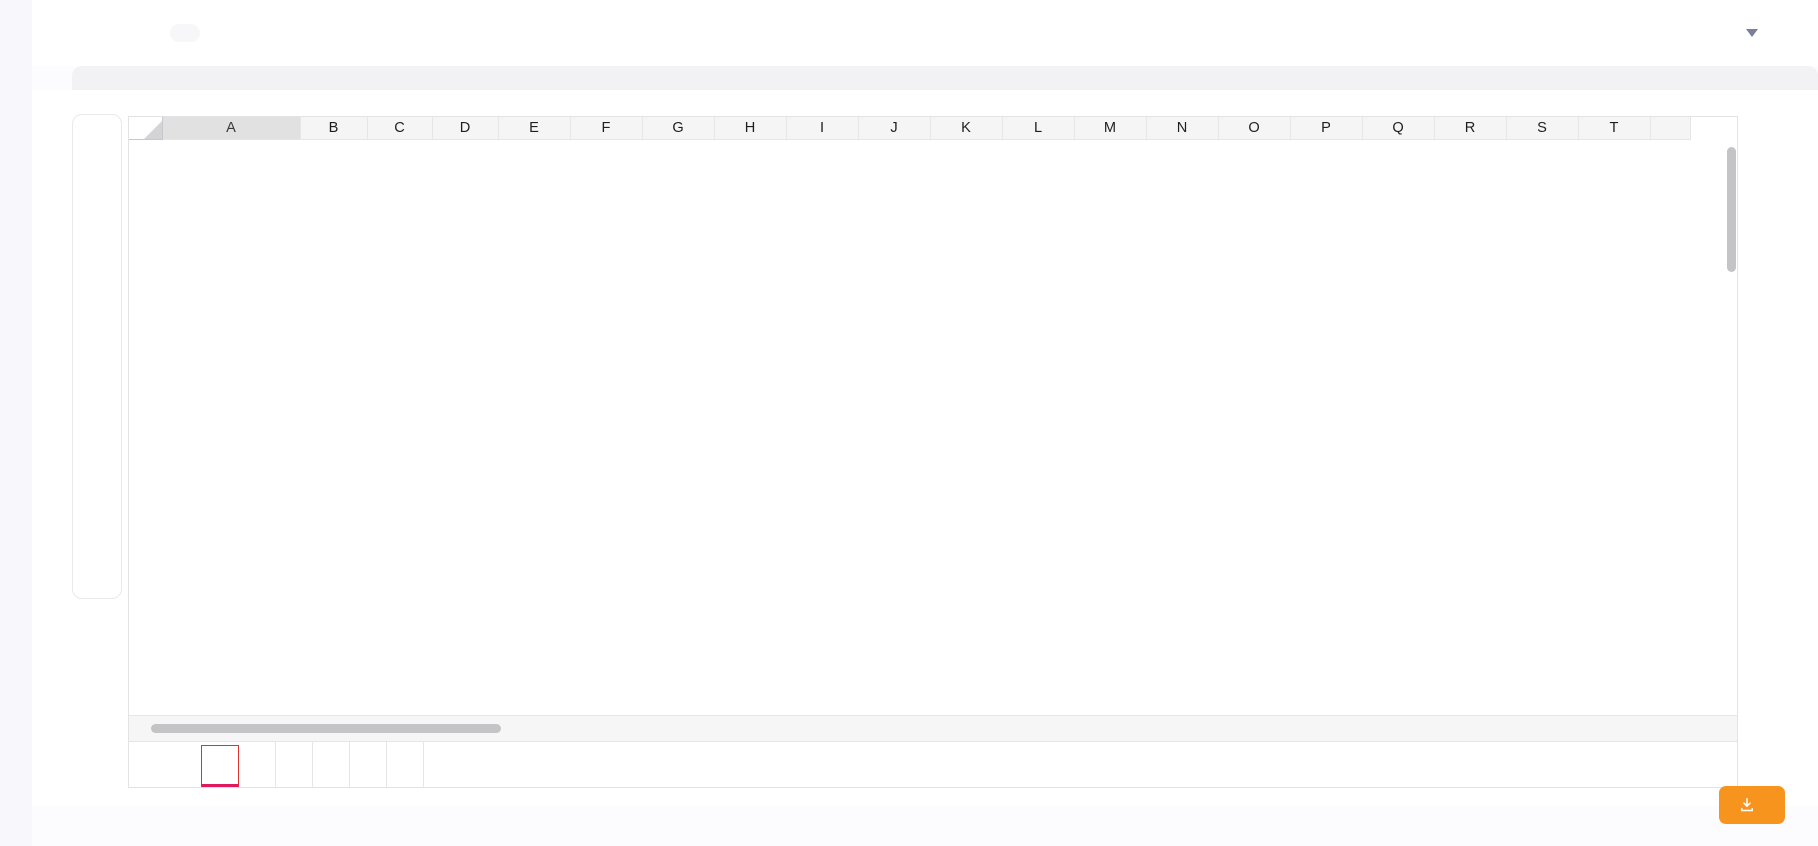 This screenshot has height=846, width=1818. I want to click on select-all-corner, so click(146, 128).